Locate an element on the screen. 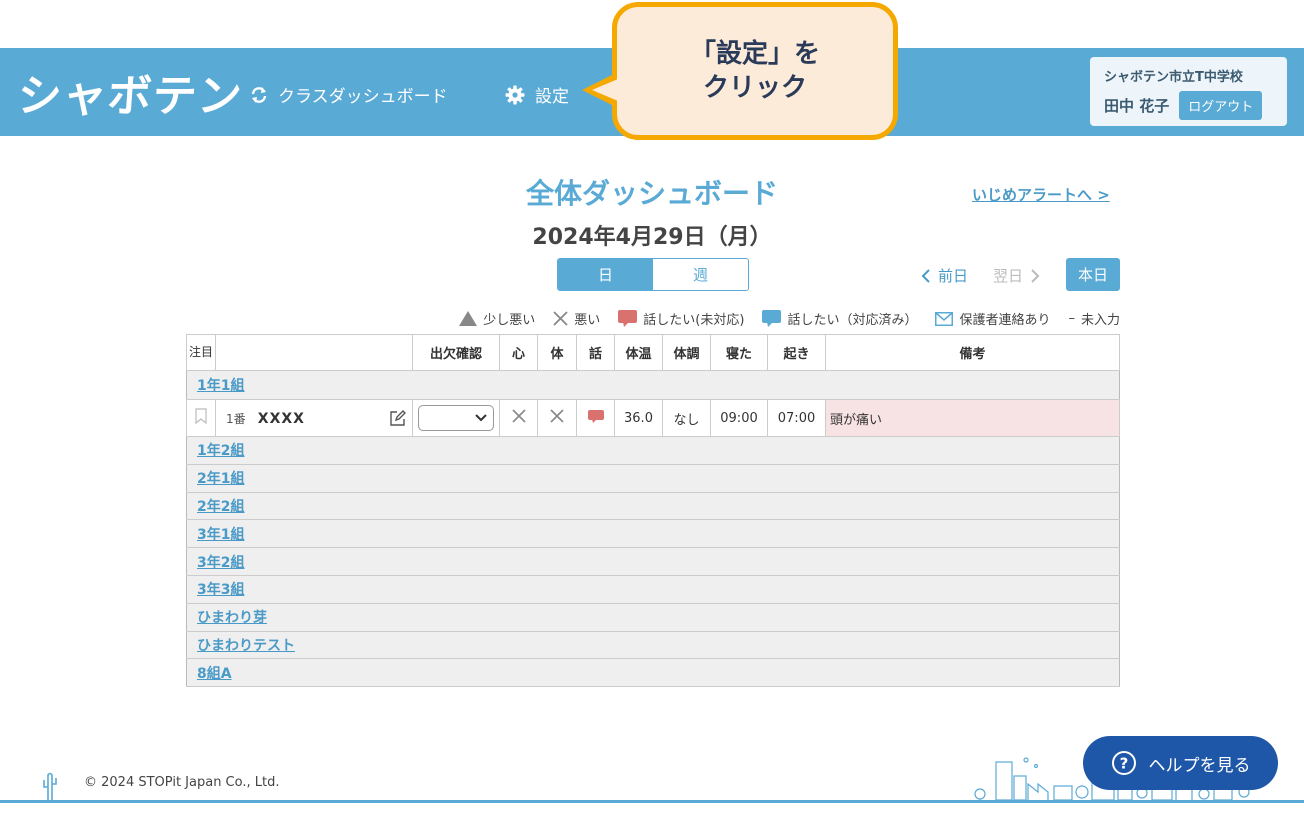 This screenshot has height=818, width=1304. legend-bad-label: 悪い is located at coordinates (587, 320).